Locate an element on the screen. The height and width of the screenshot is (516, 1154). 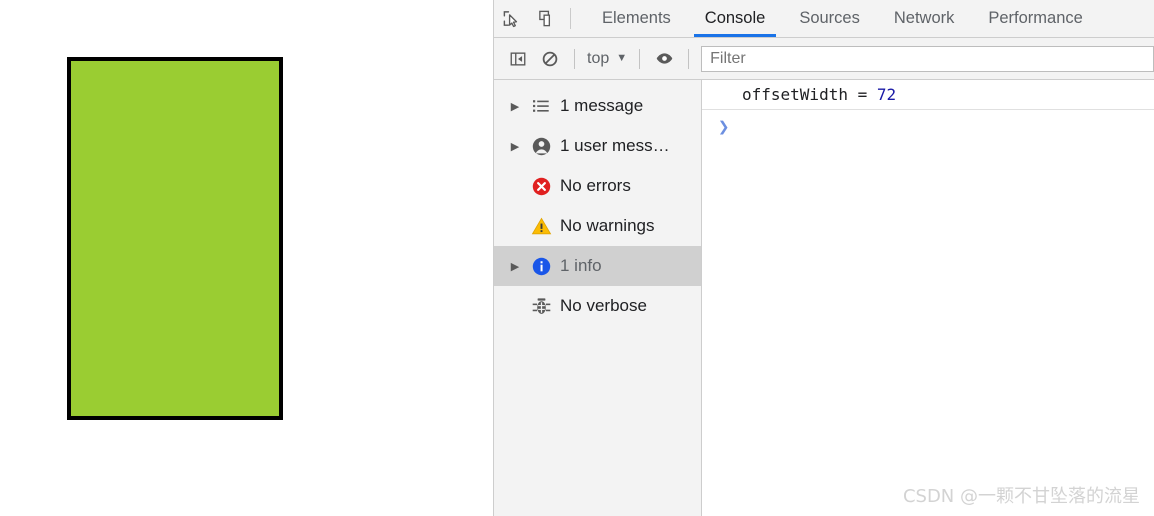
tab-elements-label: Elements is located at coordinates (636, 18).